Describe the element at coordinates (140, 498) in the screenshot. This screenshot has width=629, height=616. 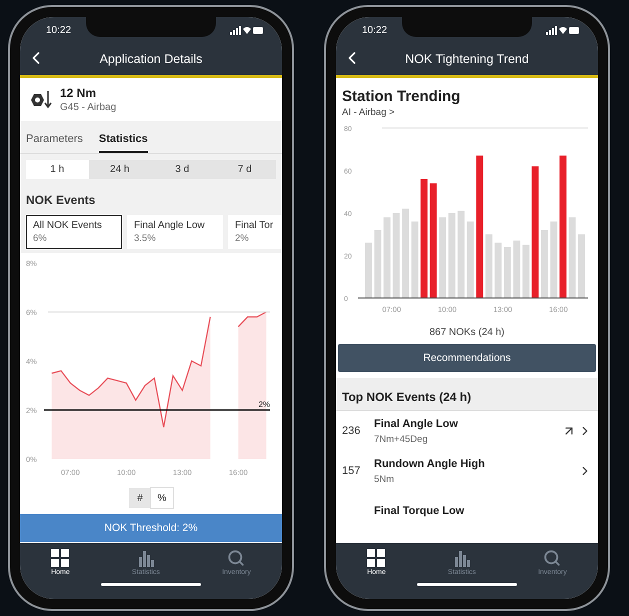
I see `unit-toggle: #` at that location.